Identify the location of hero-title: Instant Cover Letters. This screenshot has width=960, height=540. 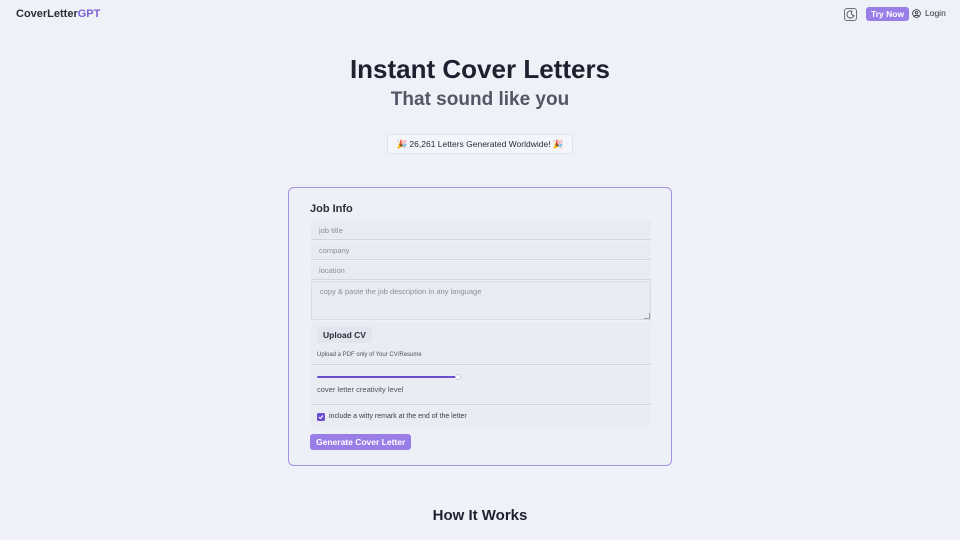
(480, 69).